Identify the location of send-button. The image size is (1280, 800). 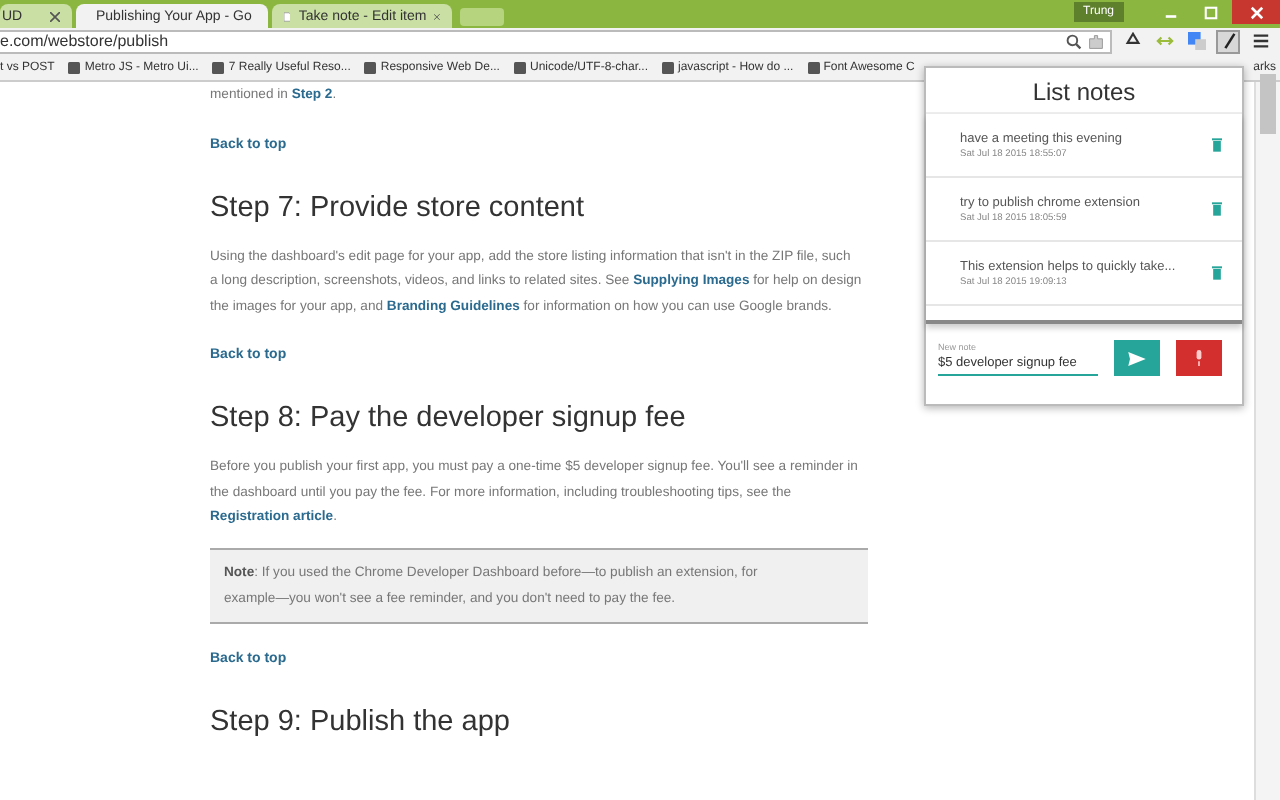
(1137, 358).